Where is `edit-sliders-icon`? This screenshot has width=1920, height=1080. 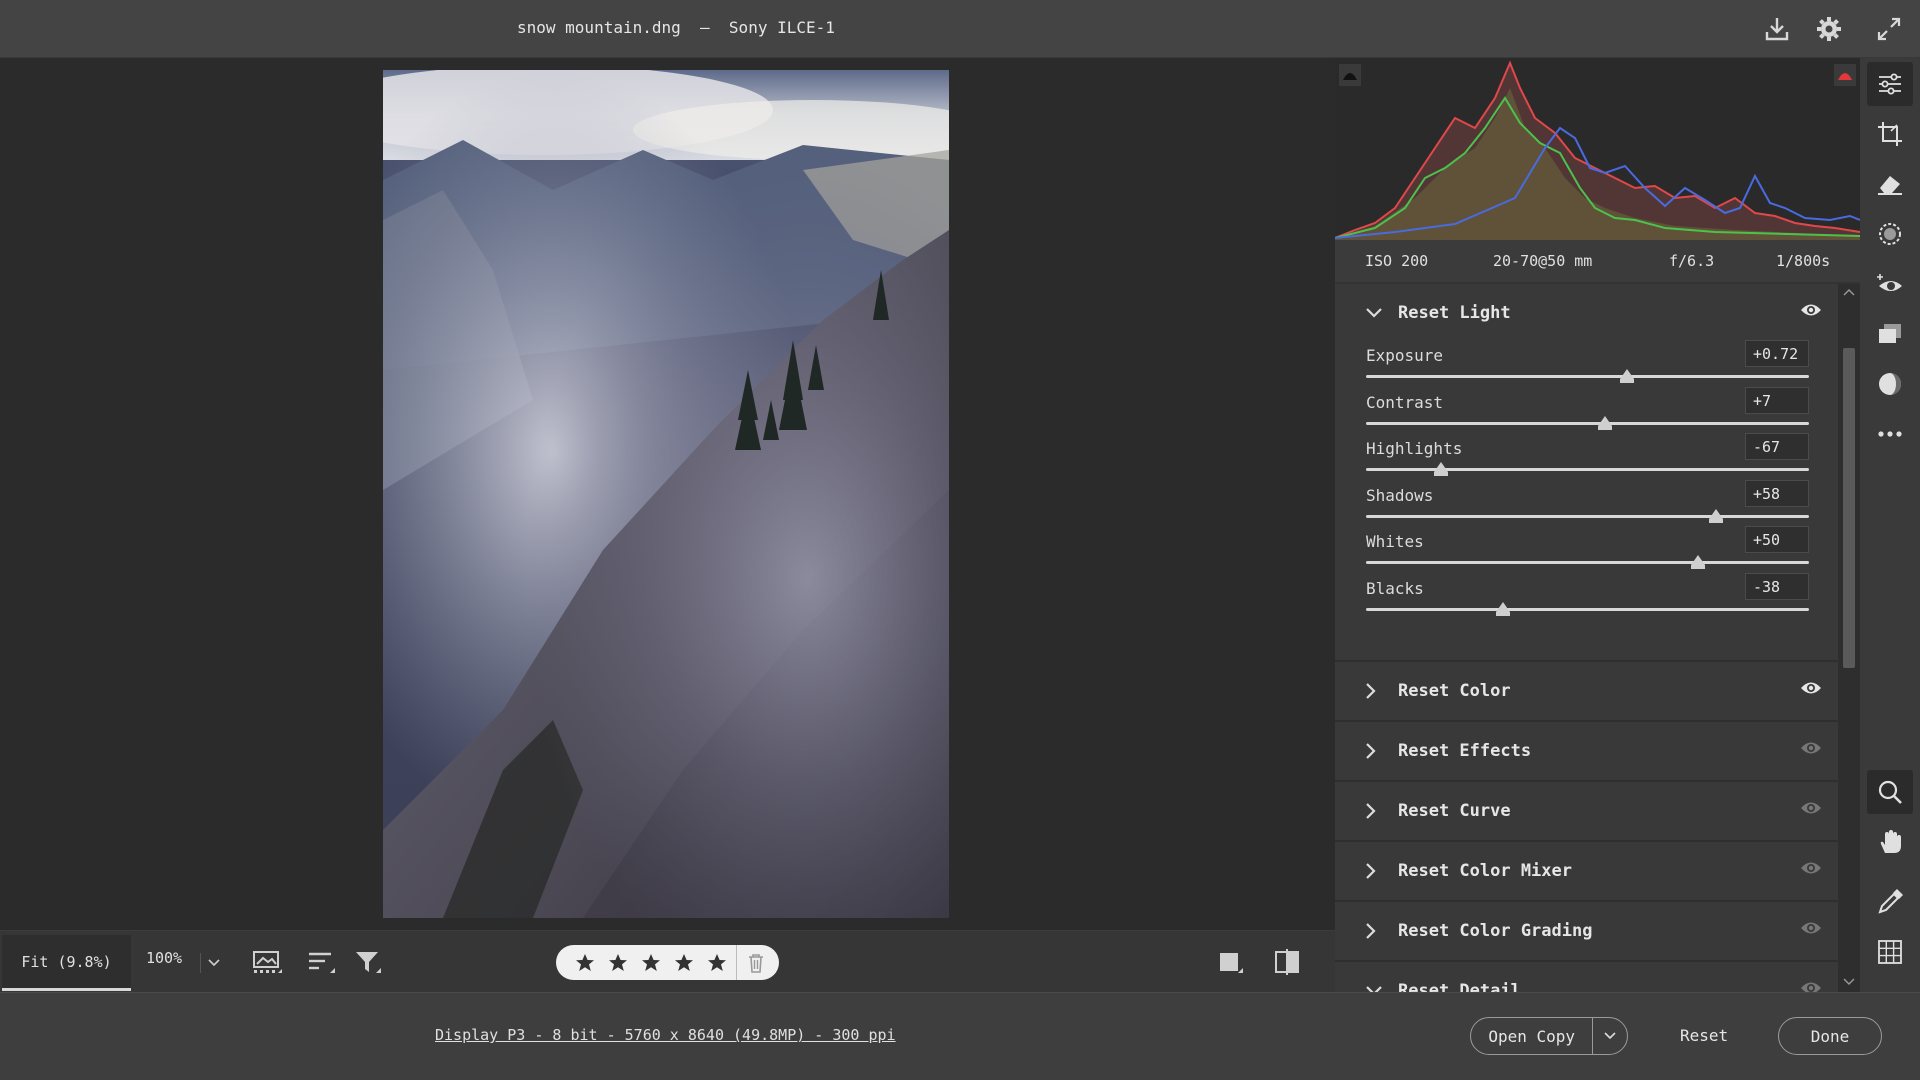
edit-sliders-icon is located at coordinates (1890, 84).